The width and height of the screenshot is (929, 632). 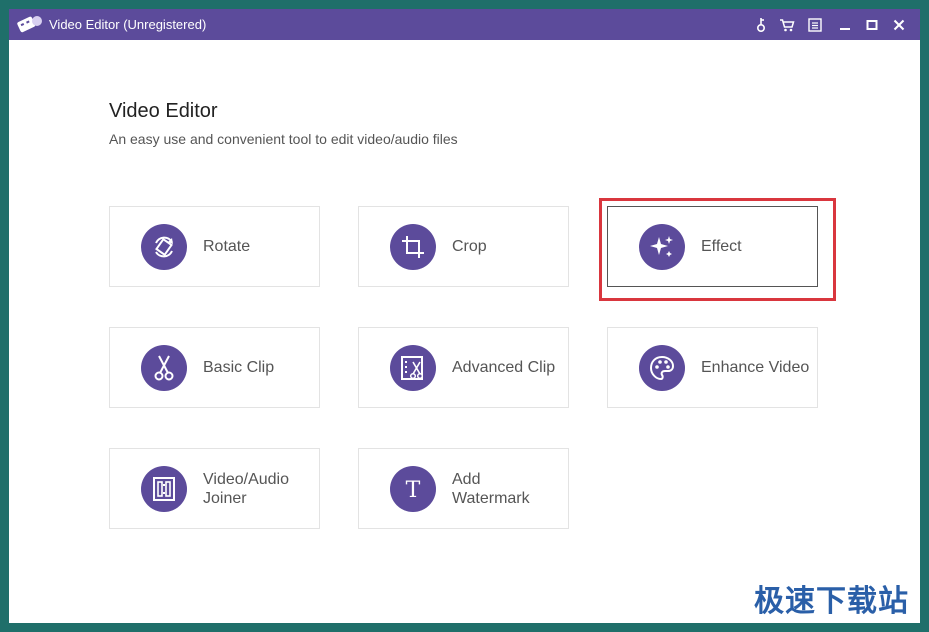 I want to click on maximize-icon, so click(x=872, y=25).